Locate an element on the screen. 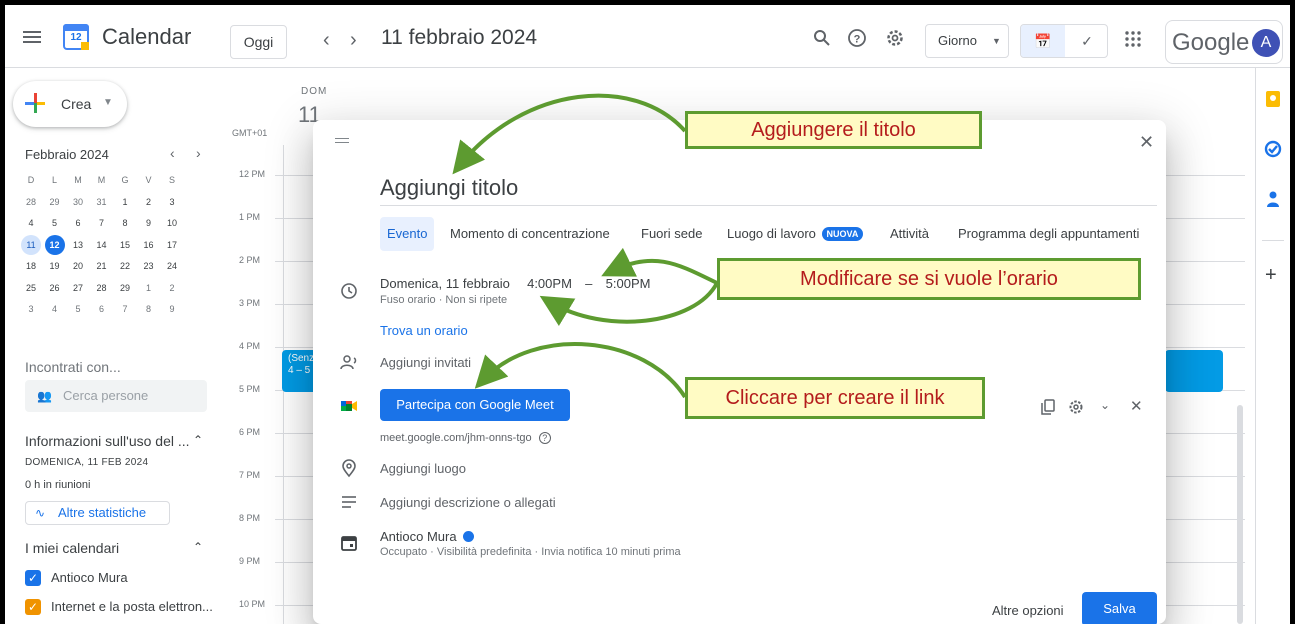  mini-day: 21 is located at coordinates (102, 266).